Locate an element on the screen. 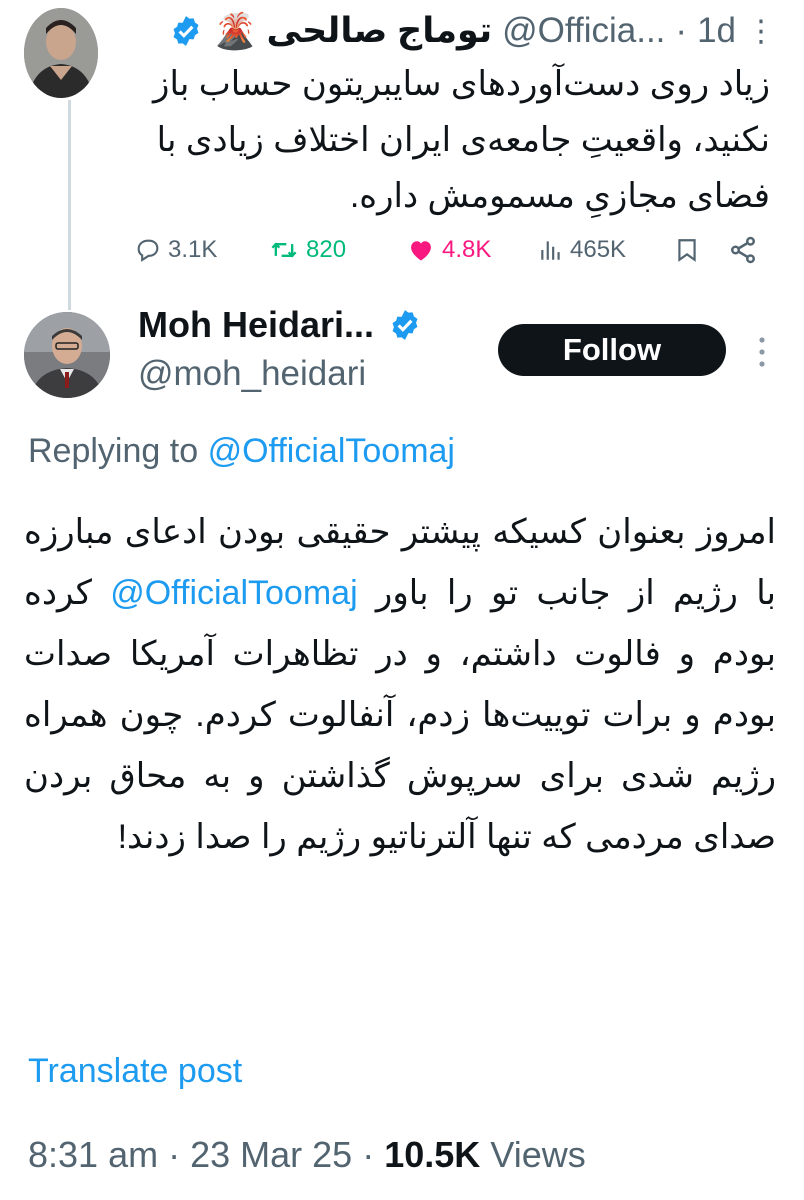 Image resolution: width=804 pixels, height=1200 pixels. replying-to-prefix: Replying to is located at coordinates (113, 451).